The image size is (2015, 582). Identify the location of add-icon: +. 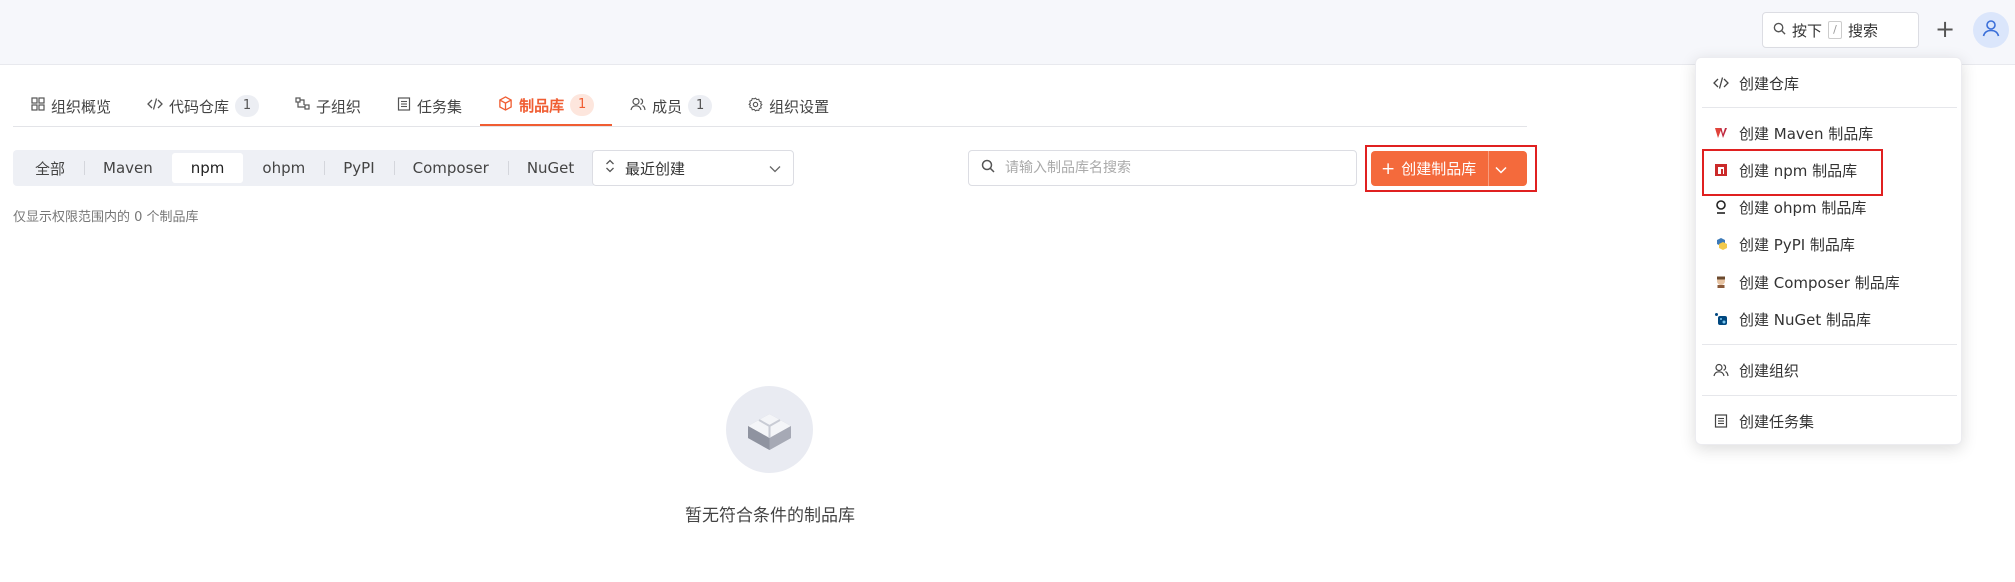
(1945, 30).